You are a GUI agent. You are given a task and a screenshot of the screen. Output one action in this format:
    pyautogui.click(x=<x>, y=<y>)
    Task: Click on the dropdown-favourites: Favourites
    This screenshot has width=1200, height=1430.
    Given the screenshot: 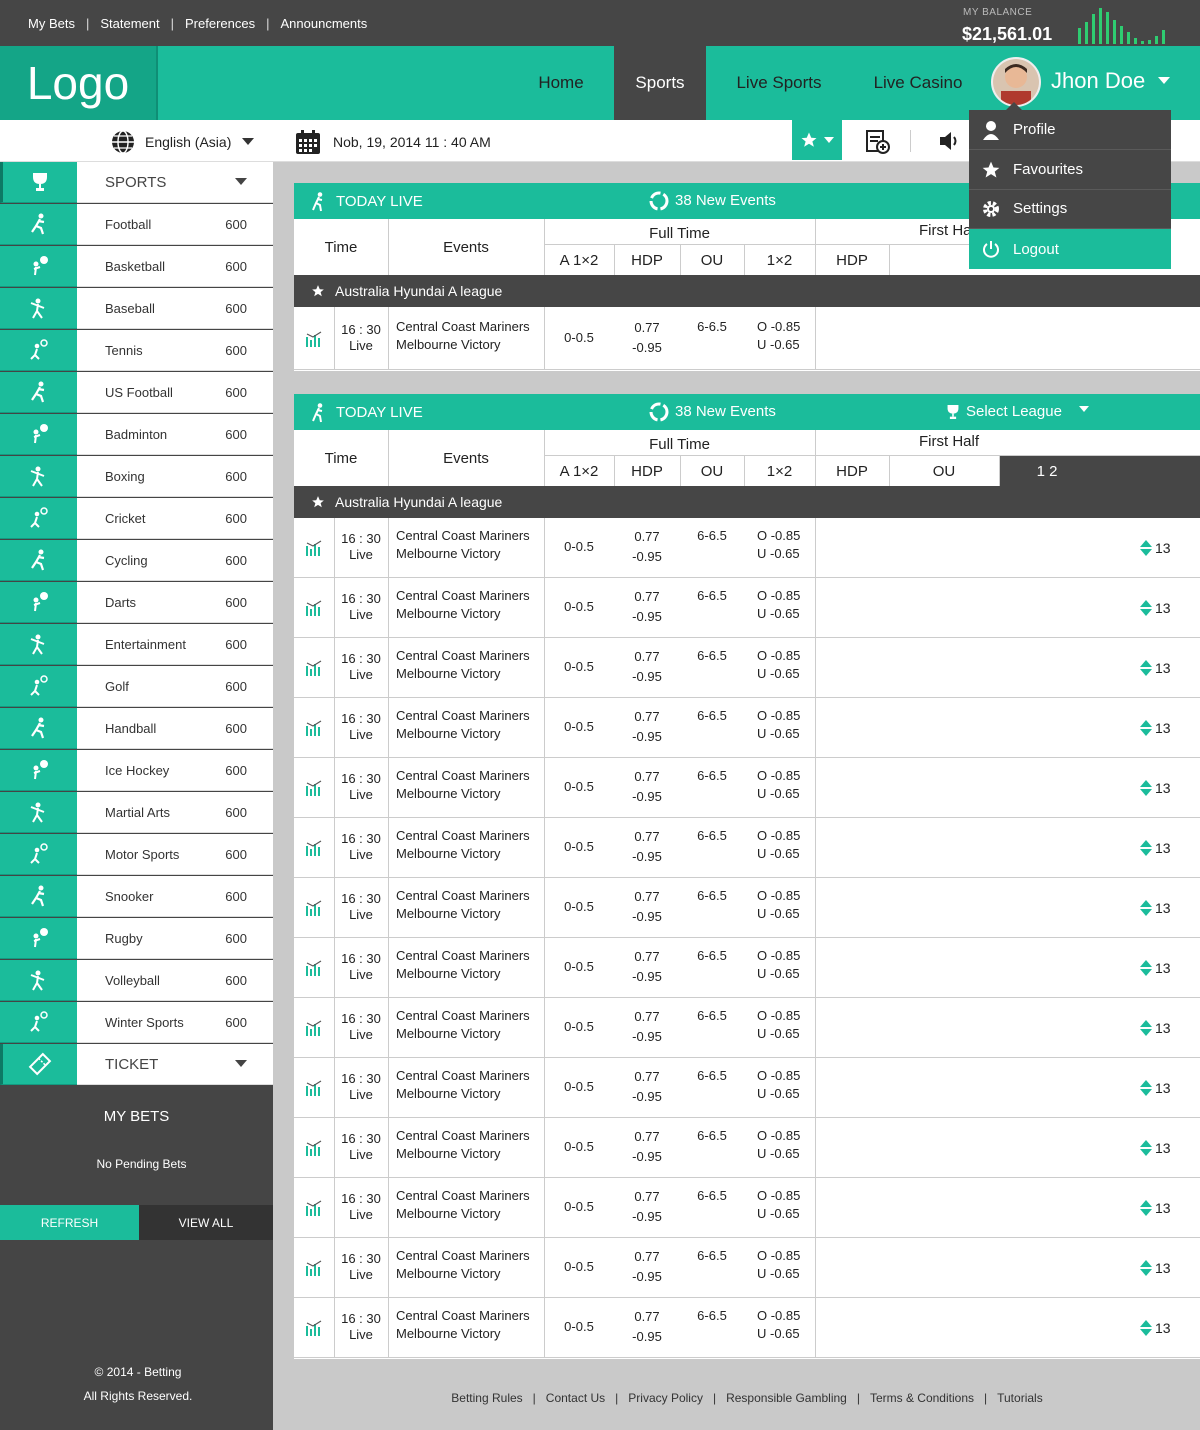 What is the action you would take?
    pyautogui.click(x=1070, y=170)
    